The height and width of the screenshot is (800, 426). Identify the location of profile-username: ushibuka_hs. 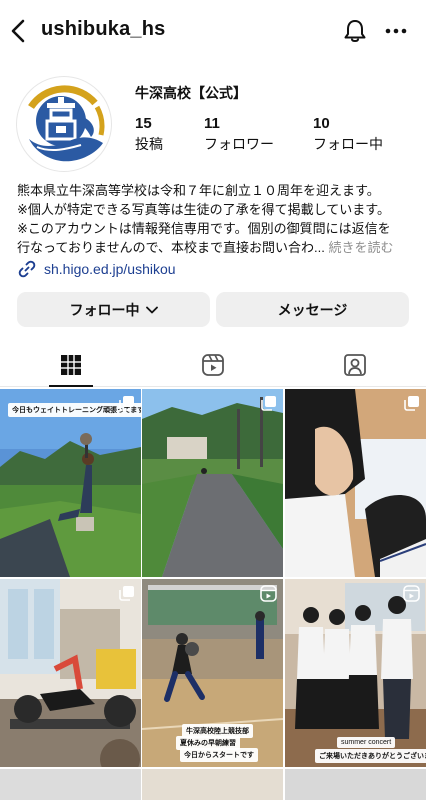
(103, 29).